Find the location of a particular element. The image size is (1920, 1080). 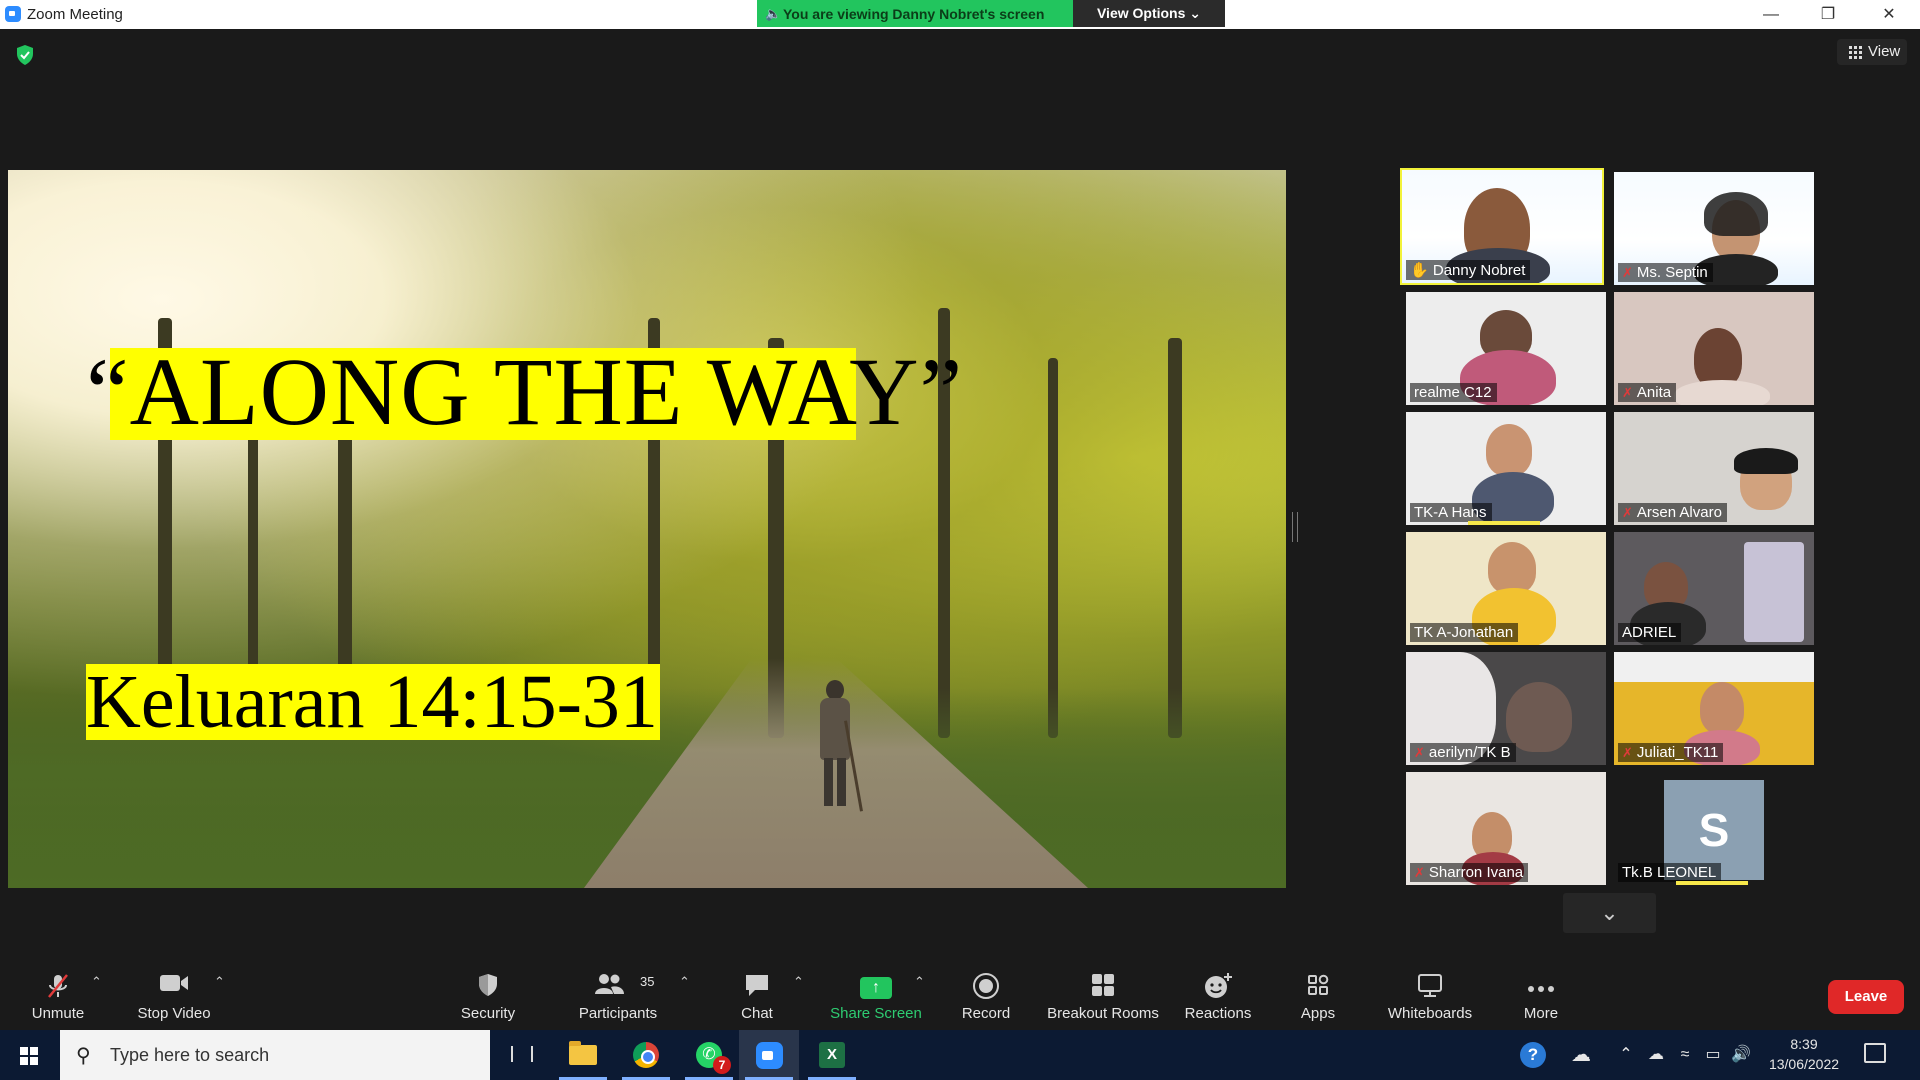

onedrive-cloud-icon: ☁ is located at coordinates (1656, 1055).